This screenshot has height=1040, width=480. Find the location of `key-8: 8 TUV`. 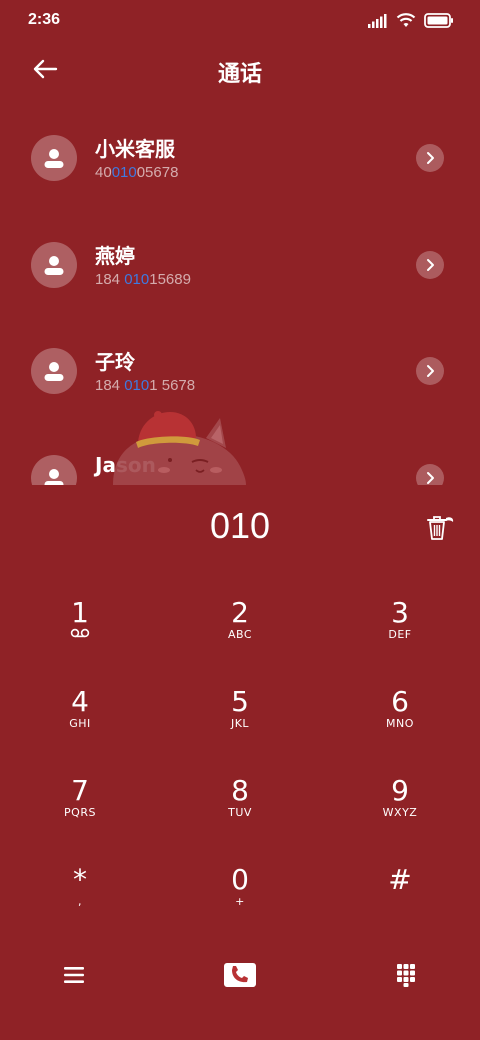

key-8: 8 TUV is located at coordinates (240, 800).